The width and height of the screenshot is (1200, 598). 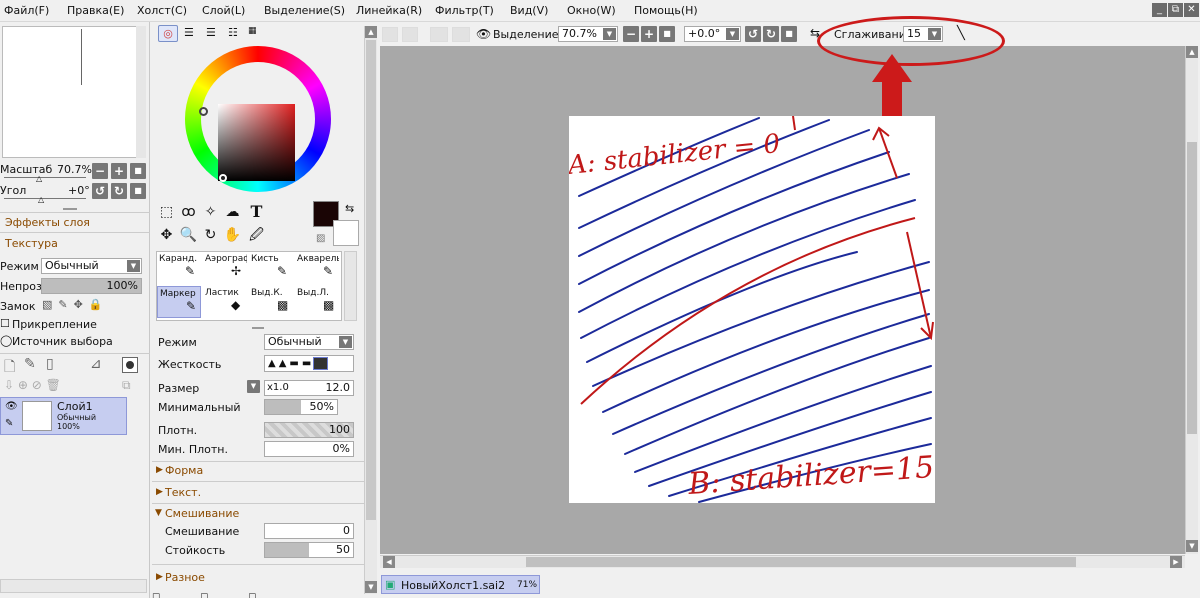 I want to click on move-icon: ✥, so click(x=166, y=235).